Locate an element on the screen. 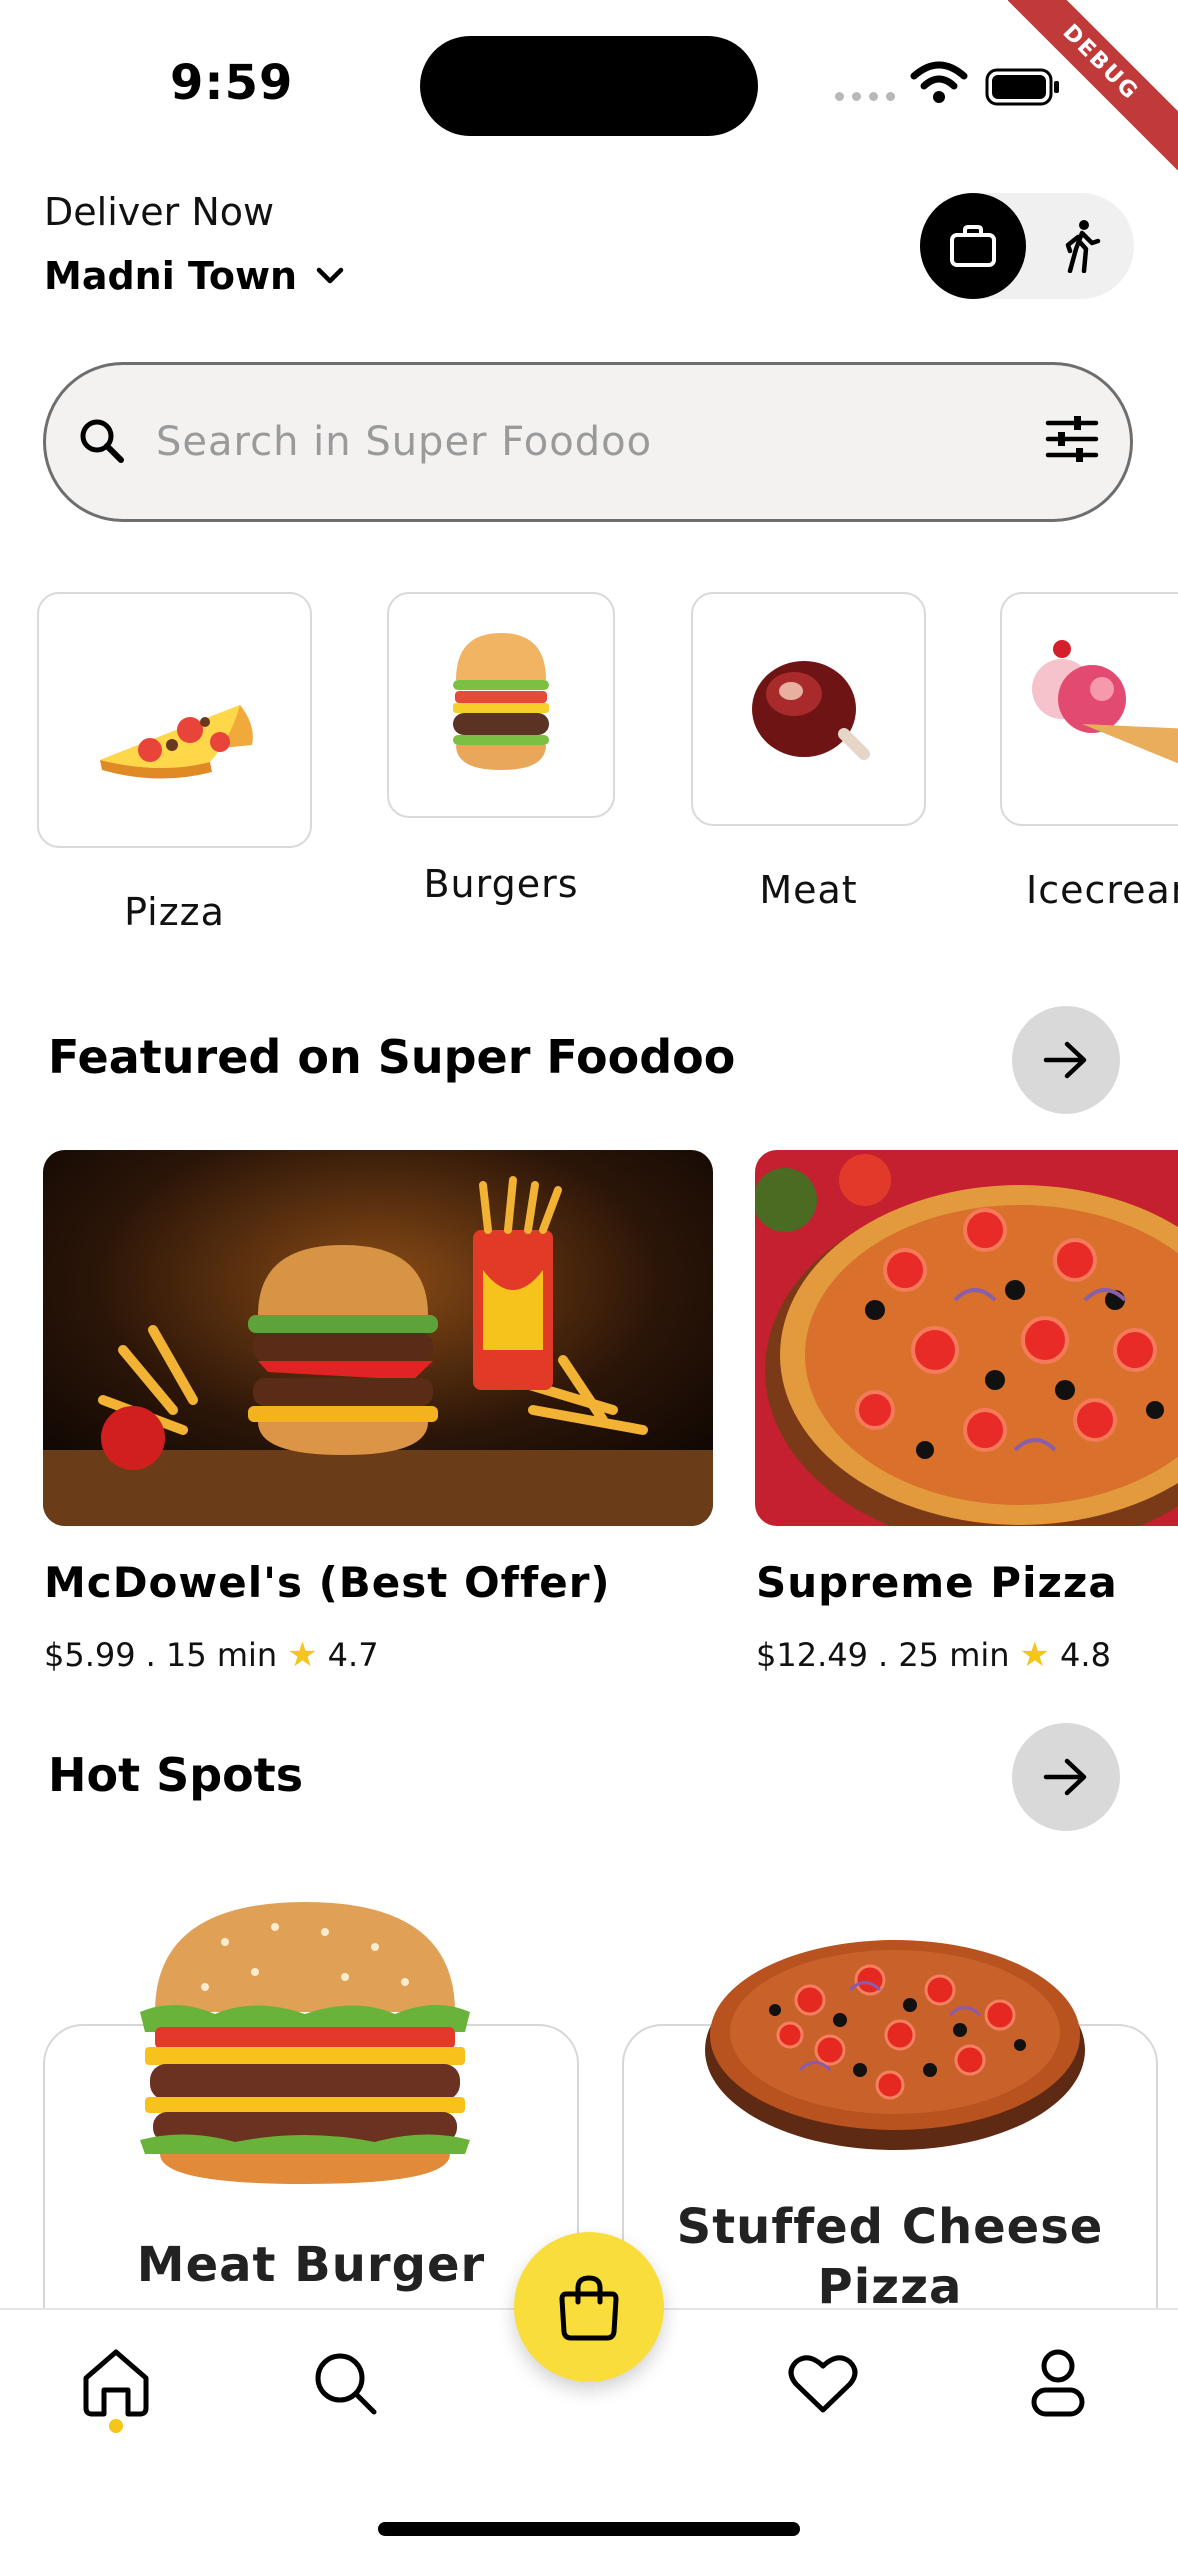 This screenshot has height=2562, width=1178. category-icecream is located at coordinates (1089, 709).